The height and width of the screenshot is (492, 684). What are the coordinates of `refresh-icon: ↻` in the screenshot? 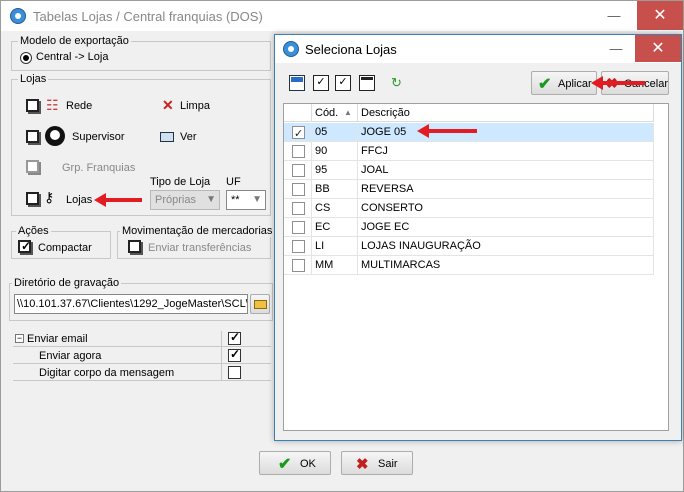 It's located at (396, 83).